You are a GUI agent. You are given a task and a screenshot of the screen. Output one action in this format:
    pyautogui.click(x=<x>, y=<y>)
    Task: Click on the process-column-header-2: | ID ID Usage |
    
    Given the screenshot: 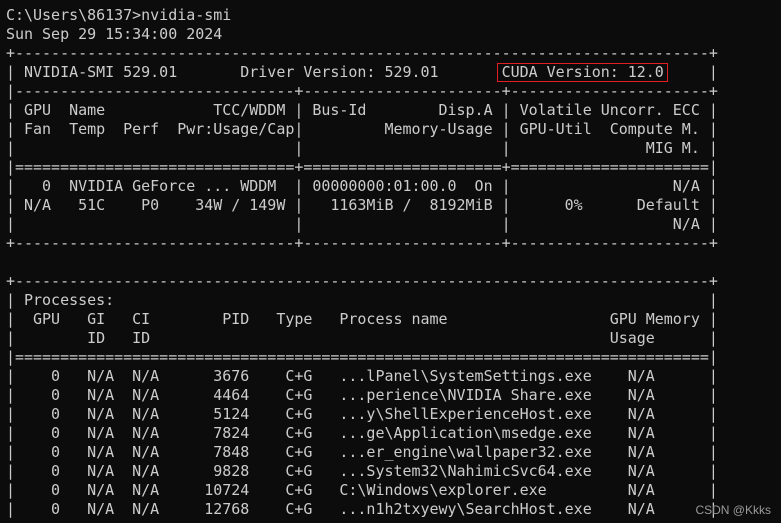 What is the action you would take?
    pyautogui.click(x=362, y=338)
    